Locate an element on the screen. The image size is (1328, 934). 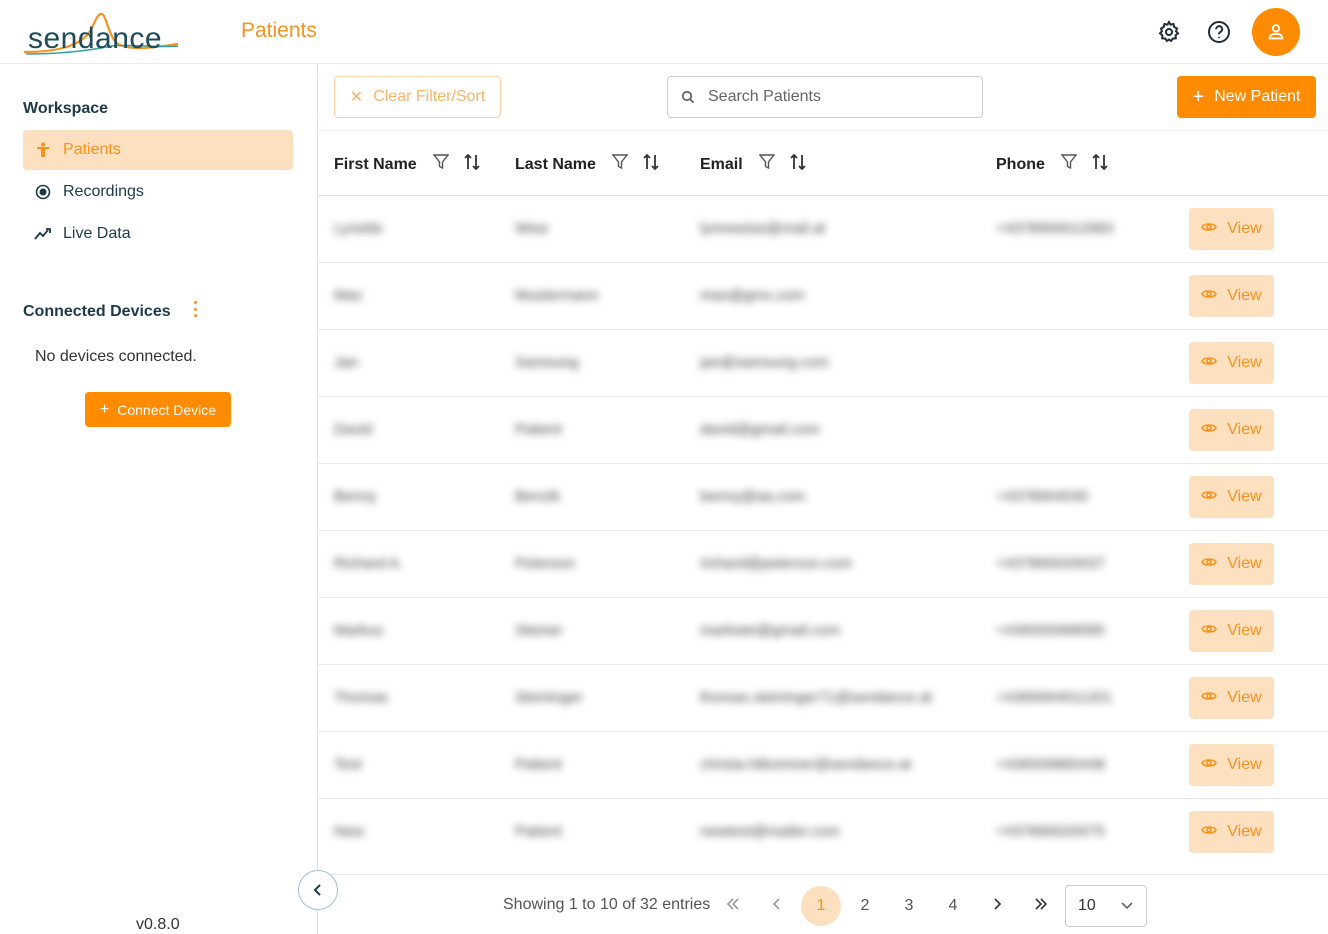
chevron-right-icon is located at coordinates (997, 906).